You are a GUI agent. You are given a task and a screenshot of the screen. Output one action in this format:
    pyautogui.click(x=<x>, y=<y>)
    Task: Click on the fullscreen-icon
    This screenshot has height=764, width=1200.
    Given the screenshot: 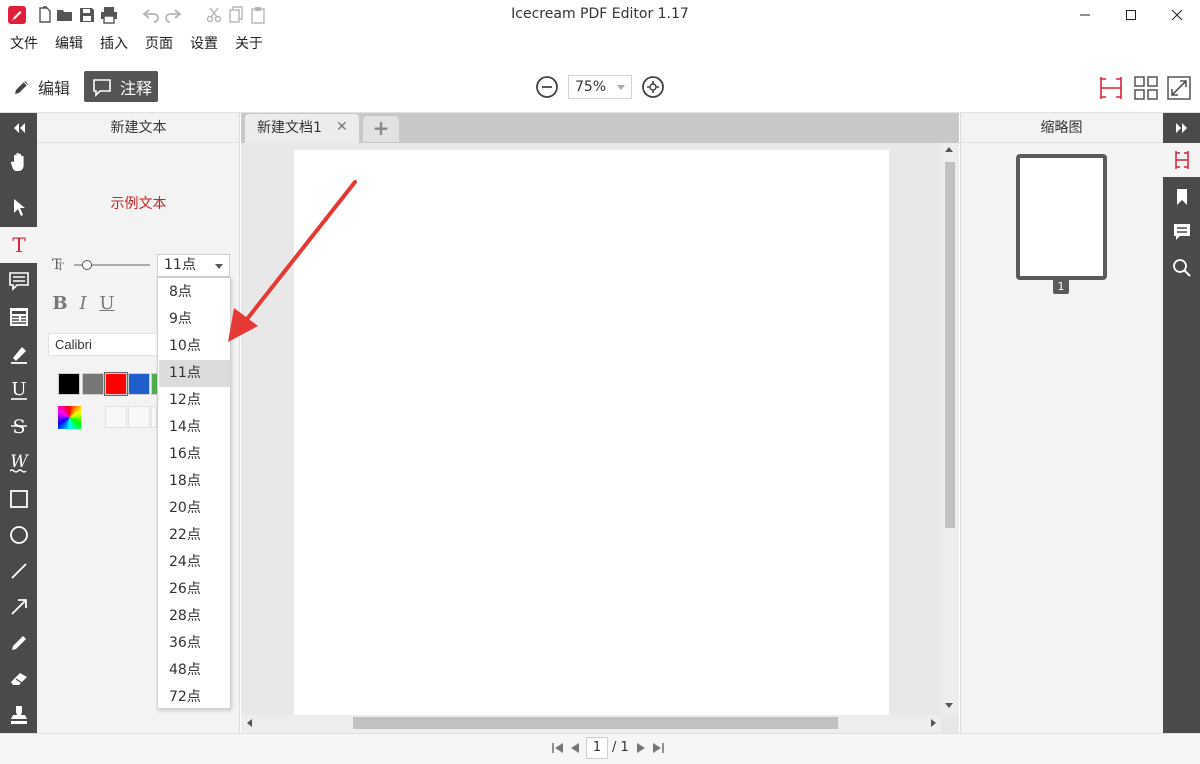 What is the action you would take?
    pyautogui.click(x=1179, y=88)
    